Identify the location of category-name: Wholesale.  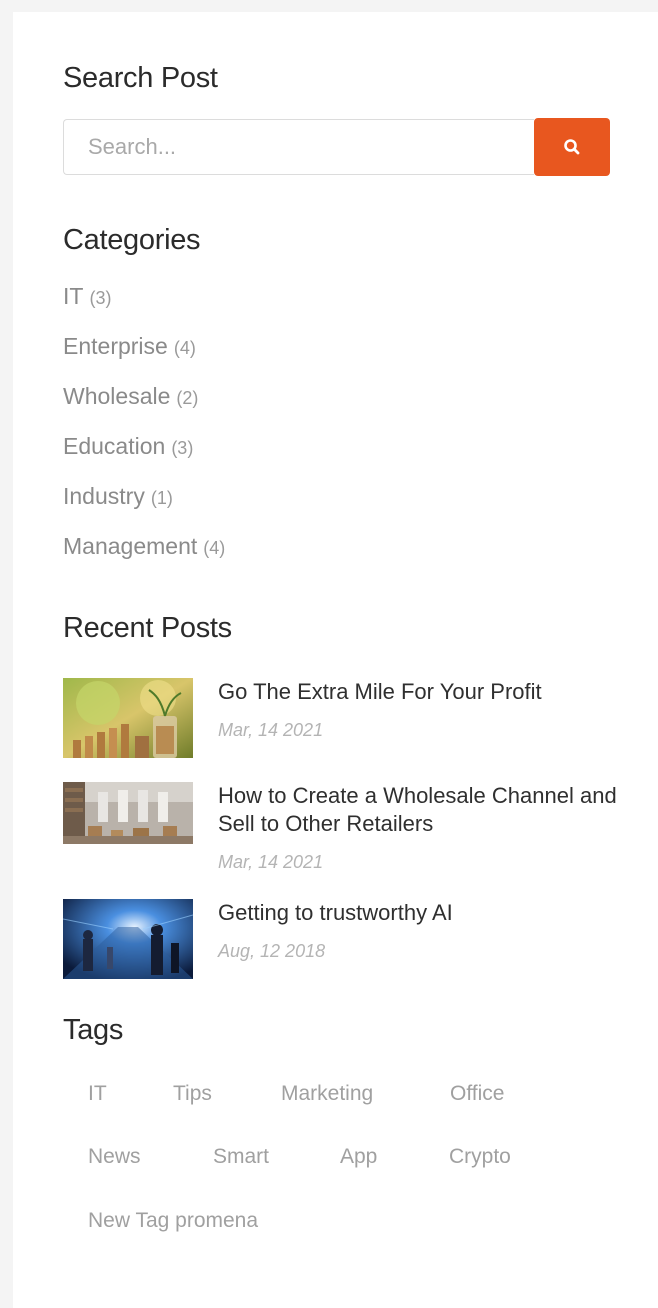
(116, 396).